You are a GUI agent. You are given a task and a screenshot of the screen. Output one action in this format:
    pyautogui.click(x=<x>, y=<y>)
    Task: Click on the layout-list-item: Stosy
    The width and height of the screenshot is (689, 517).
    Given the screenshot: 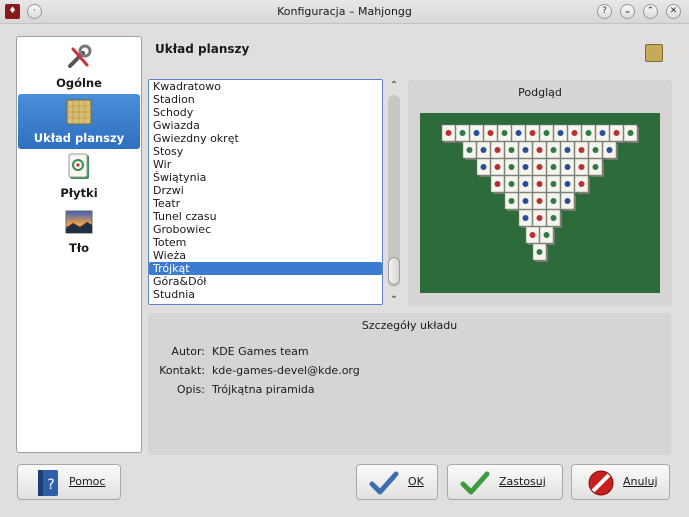 What is the action you would take?
    pyautogui.click(x=265, y=151)
    